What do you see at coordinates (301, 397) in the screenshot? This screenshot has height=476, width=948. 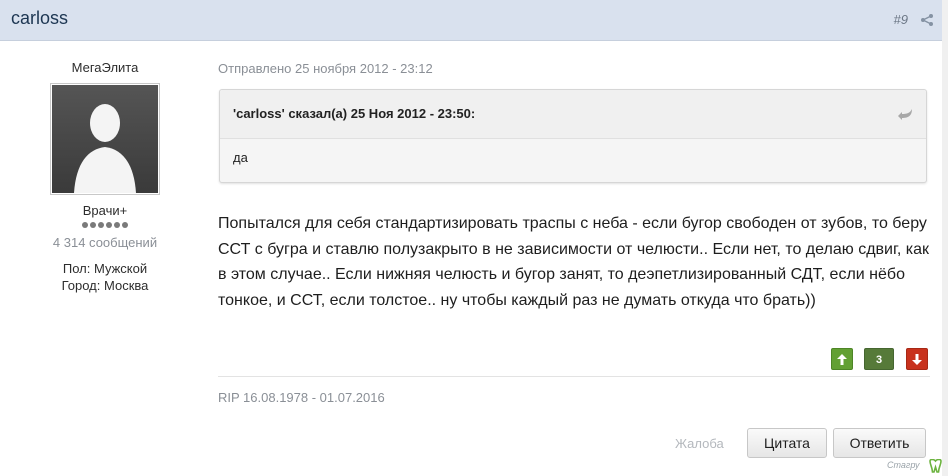 I see `signature: RIP 16.08.1978 - 01.07.2016` at bounding box center [301, 397].